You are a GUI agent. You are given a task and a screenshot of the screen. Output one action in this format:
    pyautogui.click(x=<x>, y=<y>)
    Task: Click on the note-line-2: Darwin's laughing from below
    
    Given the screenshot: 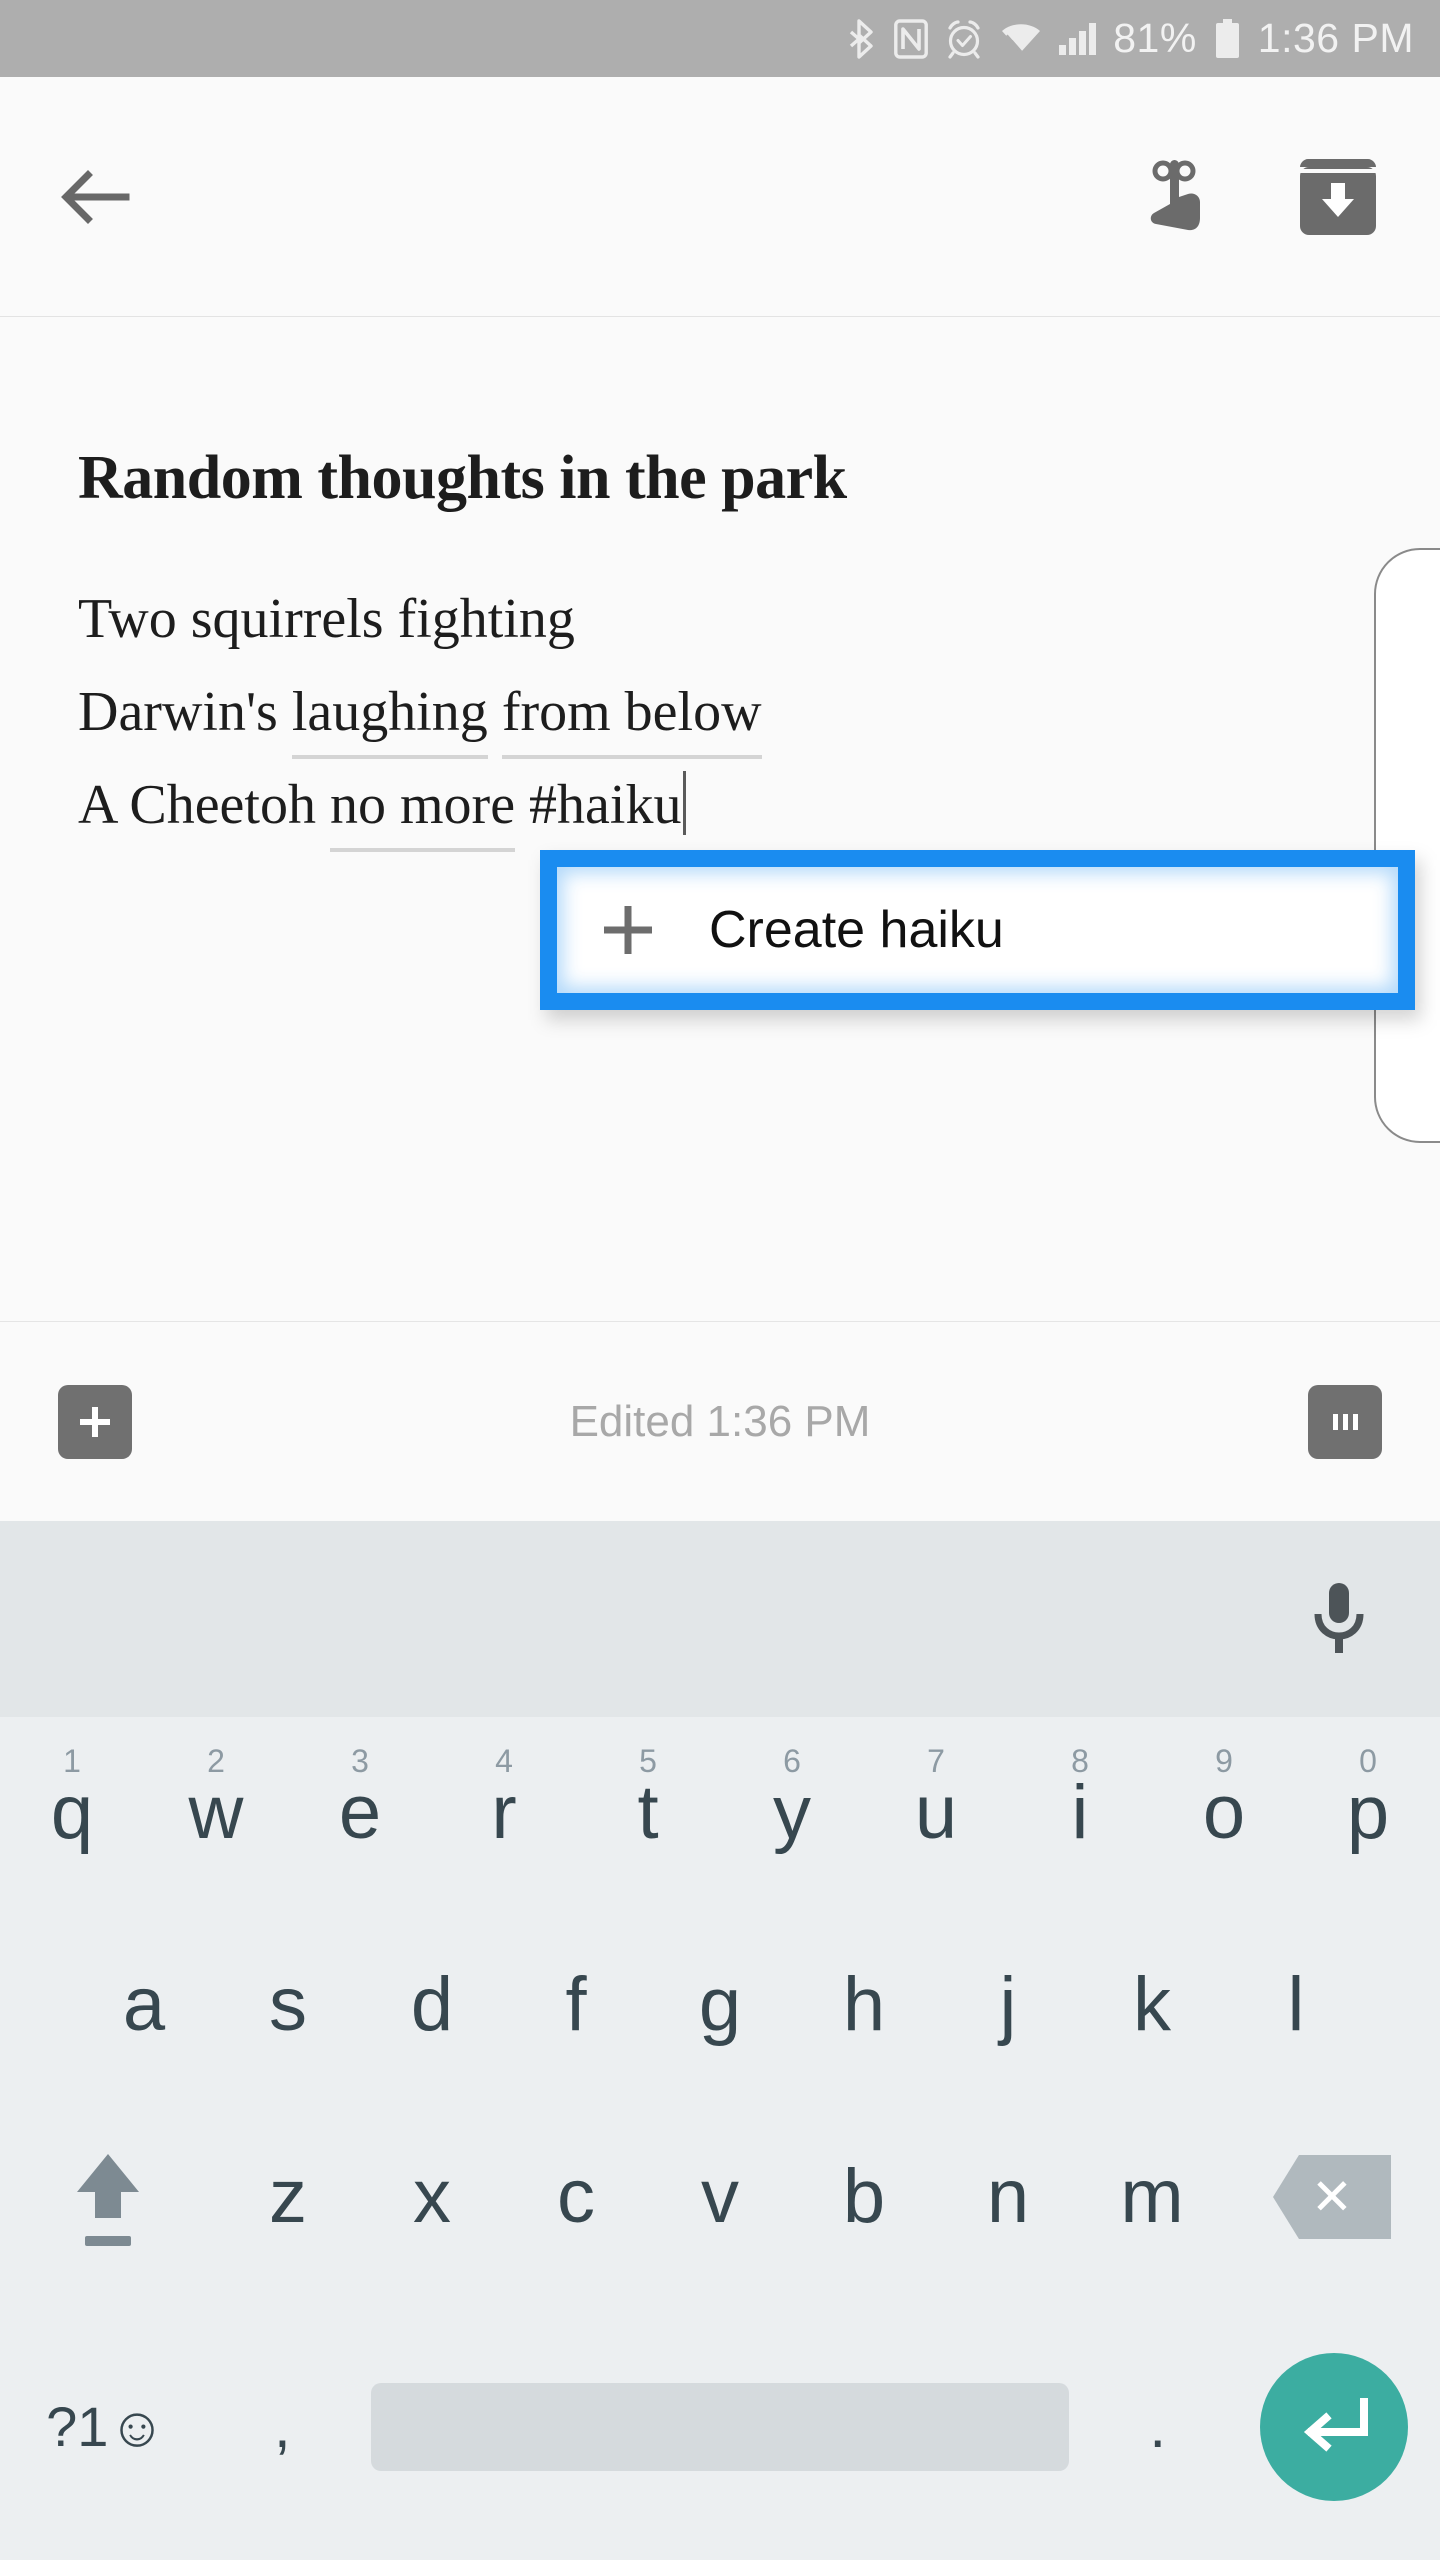 What is the action you would take?
    pyautogui.click(x=420, y=712)
    